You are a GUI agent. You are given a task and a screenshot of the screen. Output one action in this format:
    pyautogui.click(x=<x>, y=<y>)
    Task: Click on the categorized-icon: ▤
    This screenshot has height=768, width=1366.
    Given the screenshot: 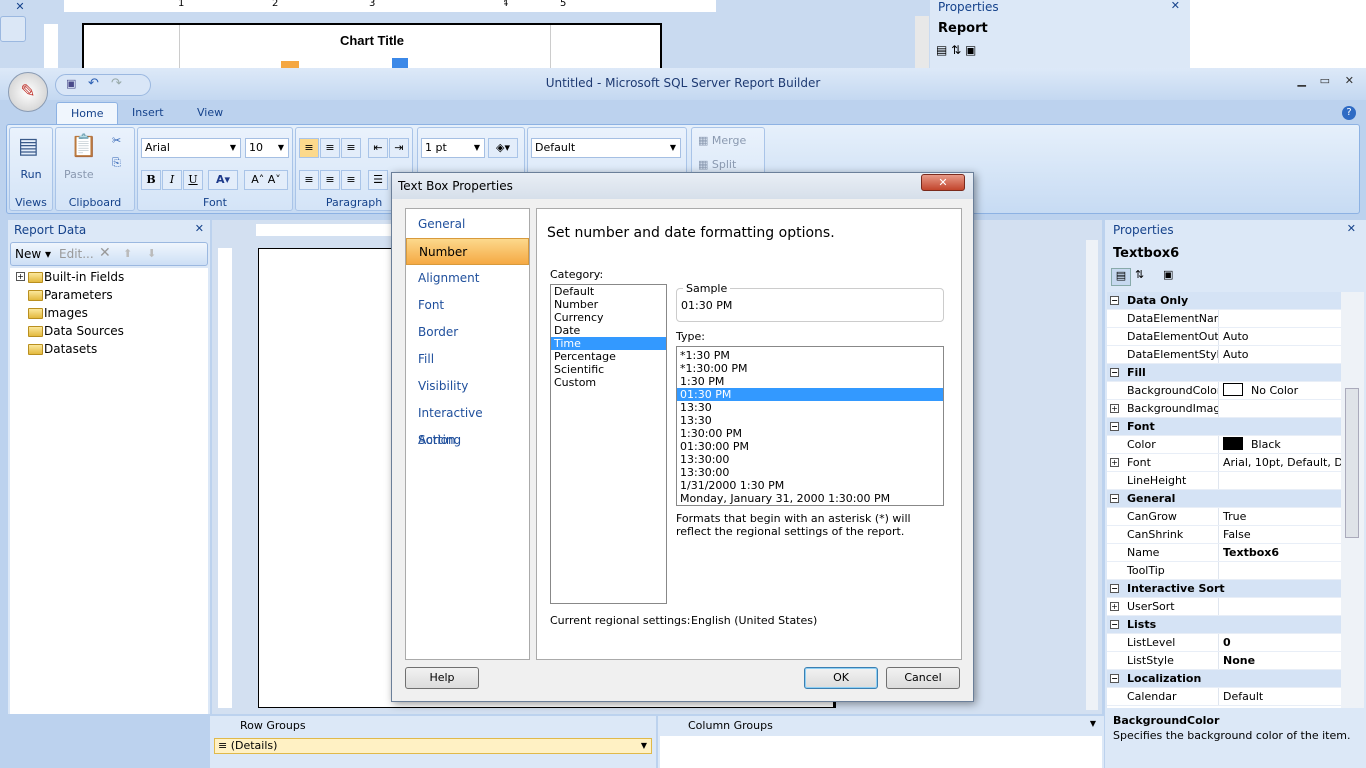 What is the action you would take?
    pyautogui.click(x=1121, y=277)
    